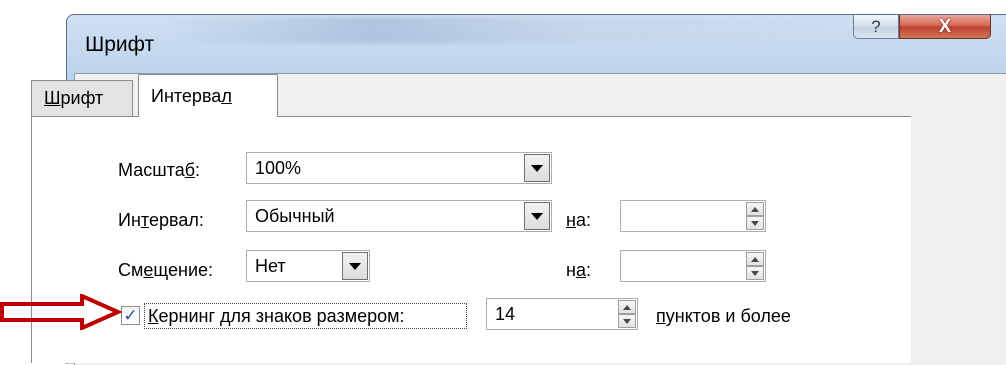 The height and width of the screenshot is (365, 1006). What do you see at coordinates (270, 266) in the screenshot?
I see `position-value: Нет` at bounding box center [270, 266].